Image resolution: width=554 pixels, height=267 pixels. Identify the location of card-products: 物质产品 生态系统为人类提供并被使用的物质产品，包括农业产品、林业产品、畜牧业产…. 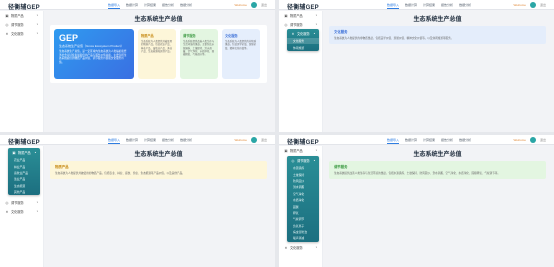
(157, 54).